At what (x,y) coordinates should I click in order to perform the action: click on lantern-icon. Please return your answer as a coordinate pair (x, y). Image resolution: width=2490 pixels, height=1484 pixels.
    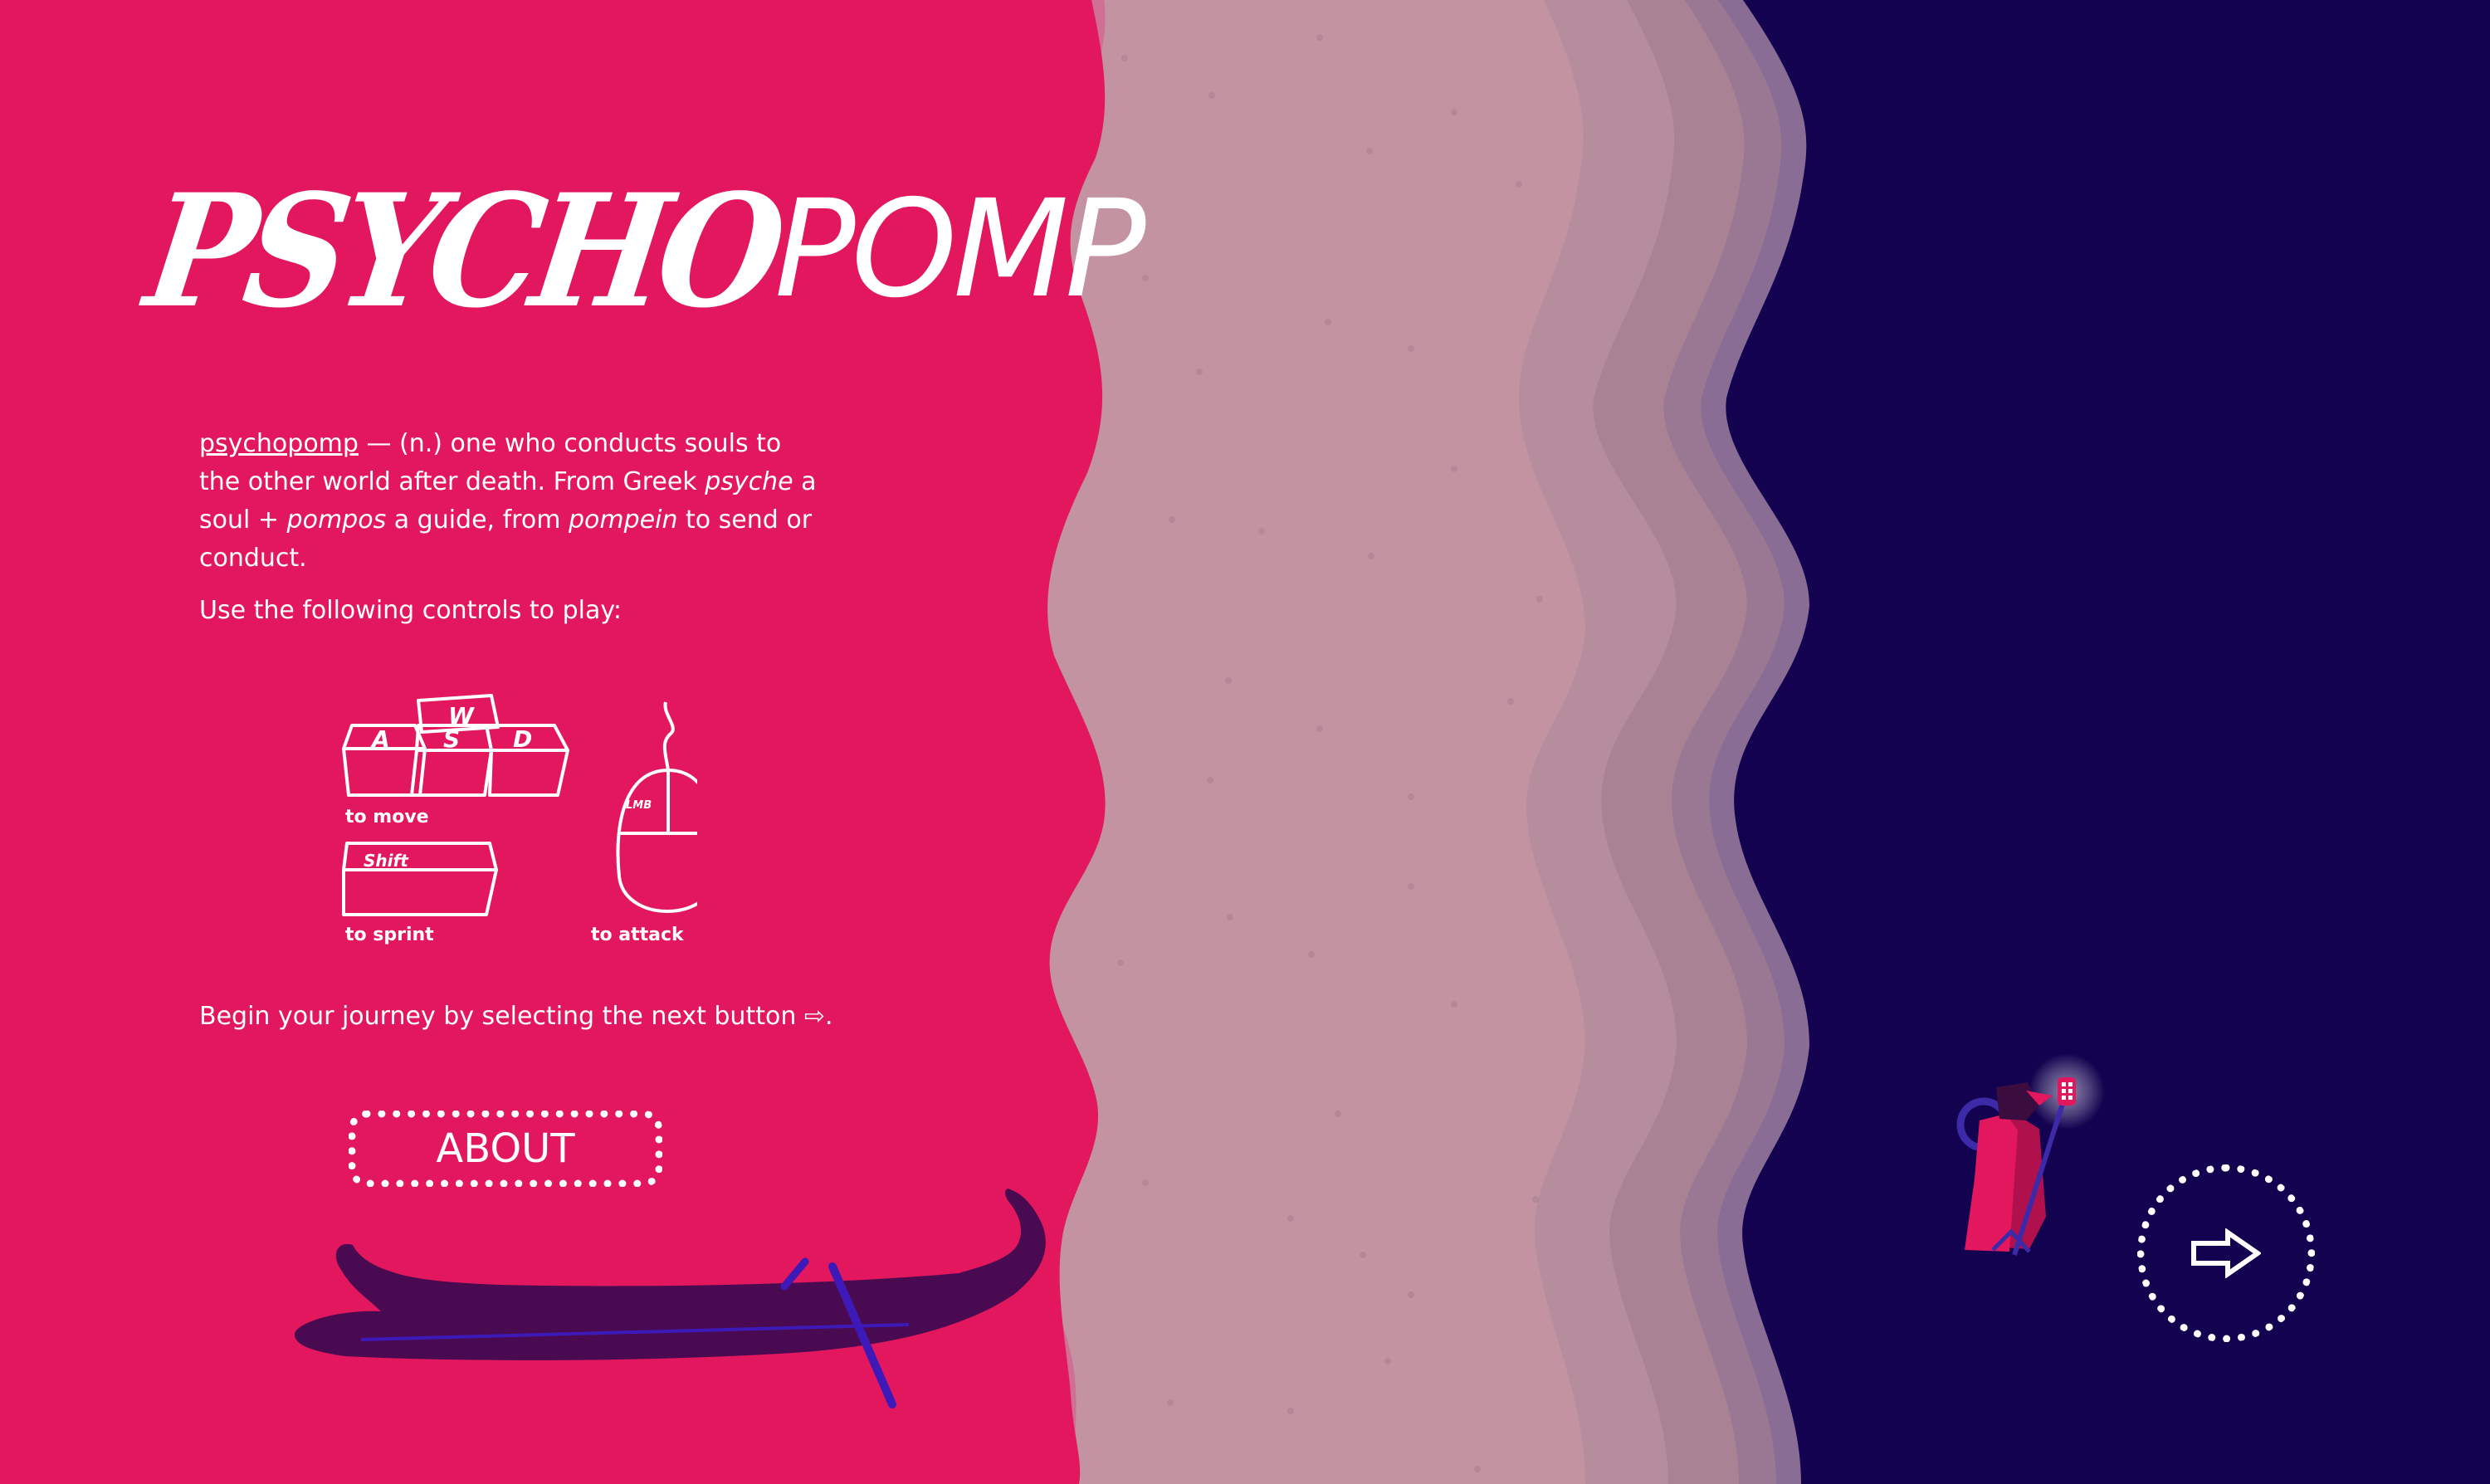
    Looking at the image, I should click on (2067, 1091).